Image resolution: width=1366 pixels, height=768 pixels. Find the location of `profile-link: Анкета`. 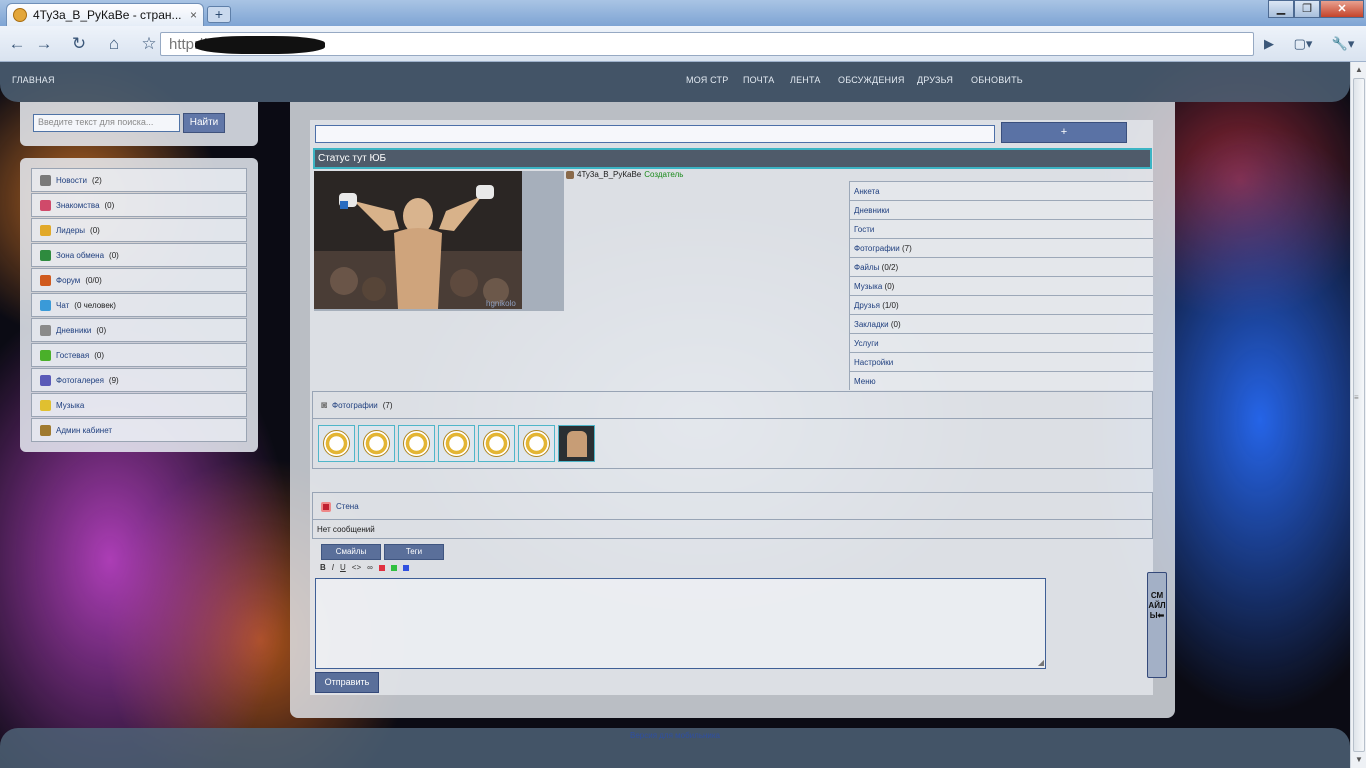

profile-link: Анкета is located at coordinates (1001, 190).